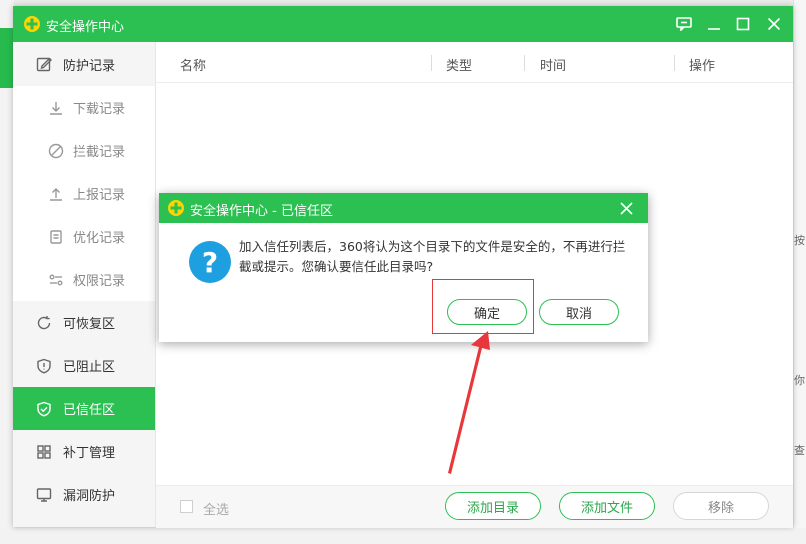 The image size is (806, 544). What do you see at coordinates (799, 380) in the screenshot?
I see `background-text-fragment: 你` at bounding box center [799, 380].